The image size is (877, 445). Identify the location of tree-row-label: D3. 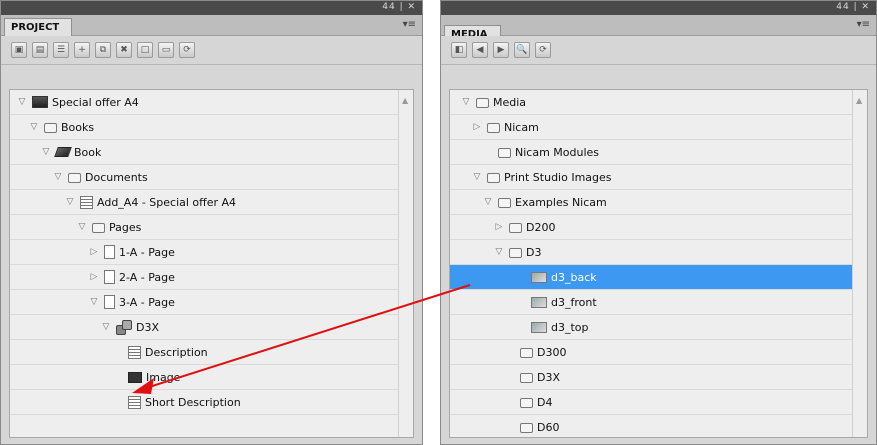
(534, 252).